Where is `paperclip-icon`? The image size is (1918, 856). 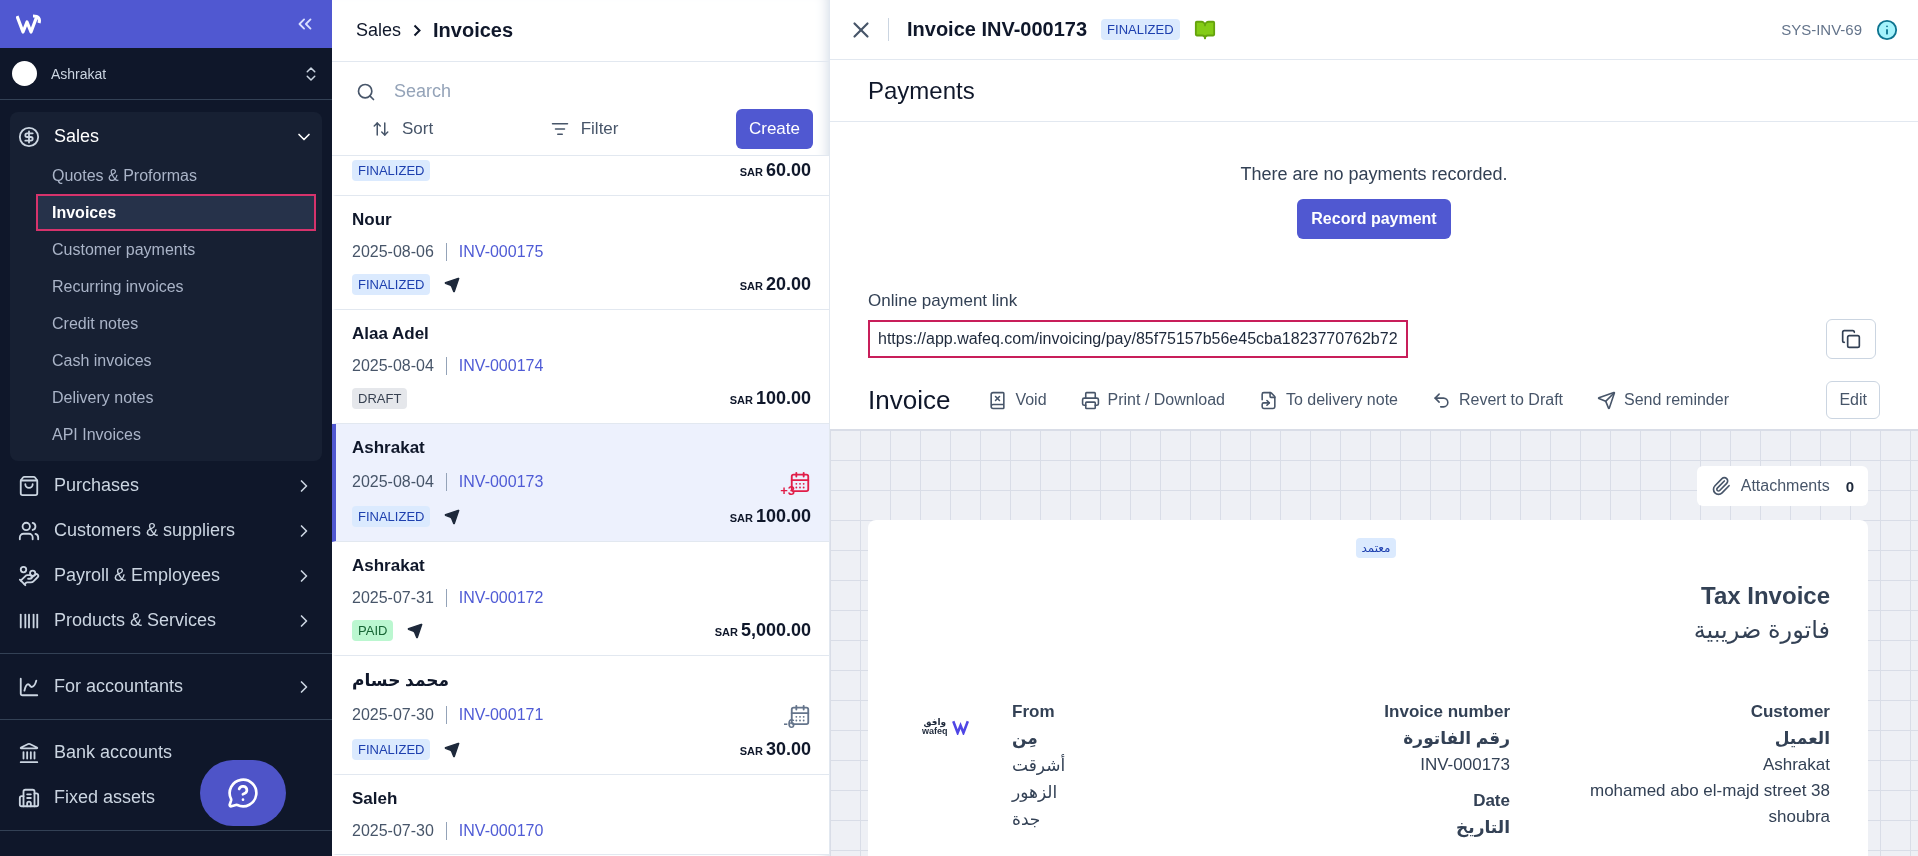
paperclip-icon is located at coordinates (1720, 486).